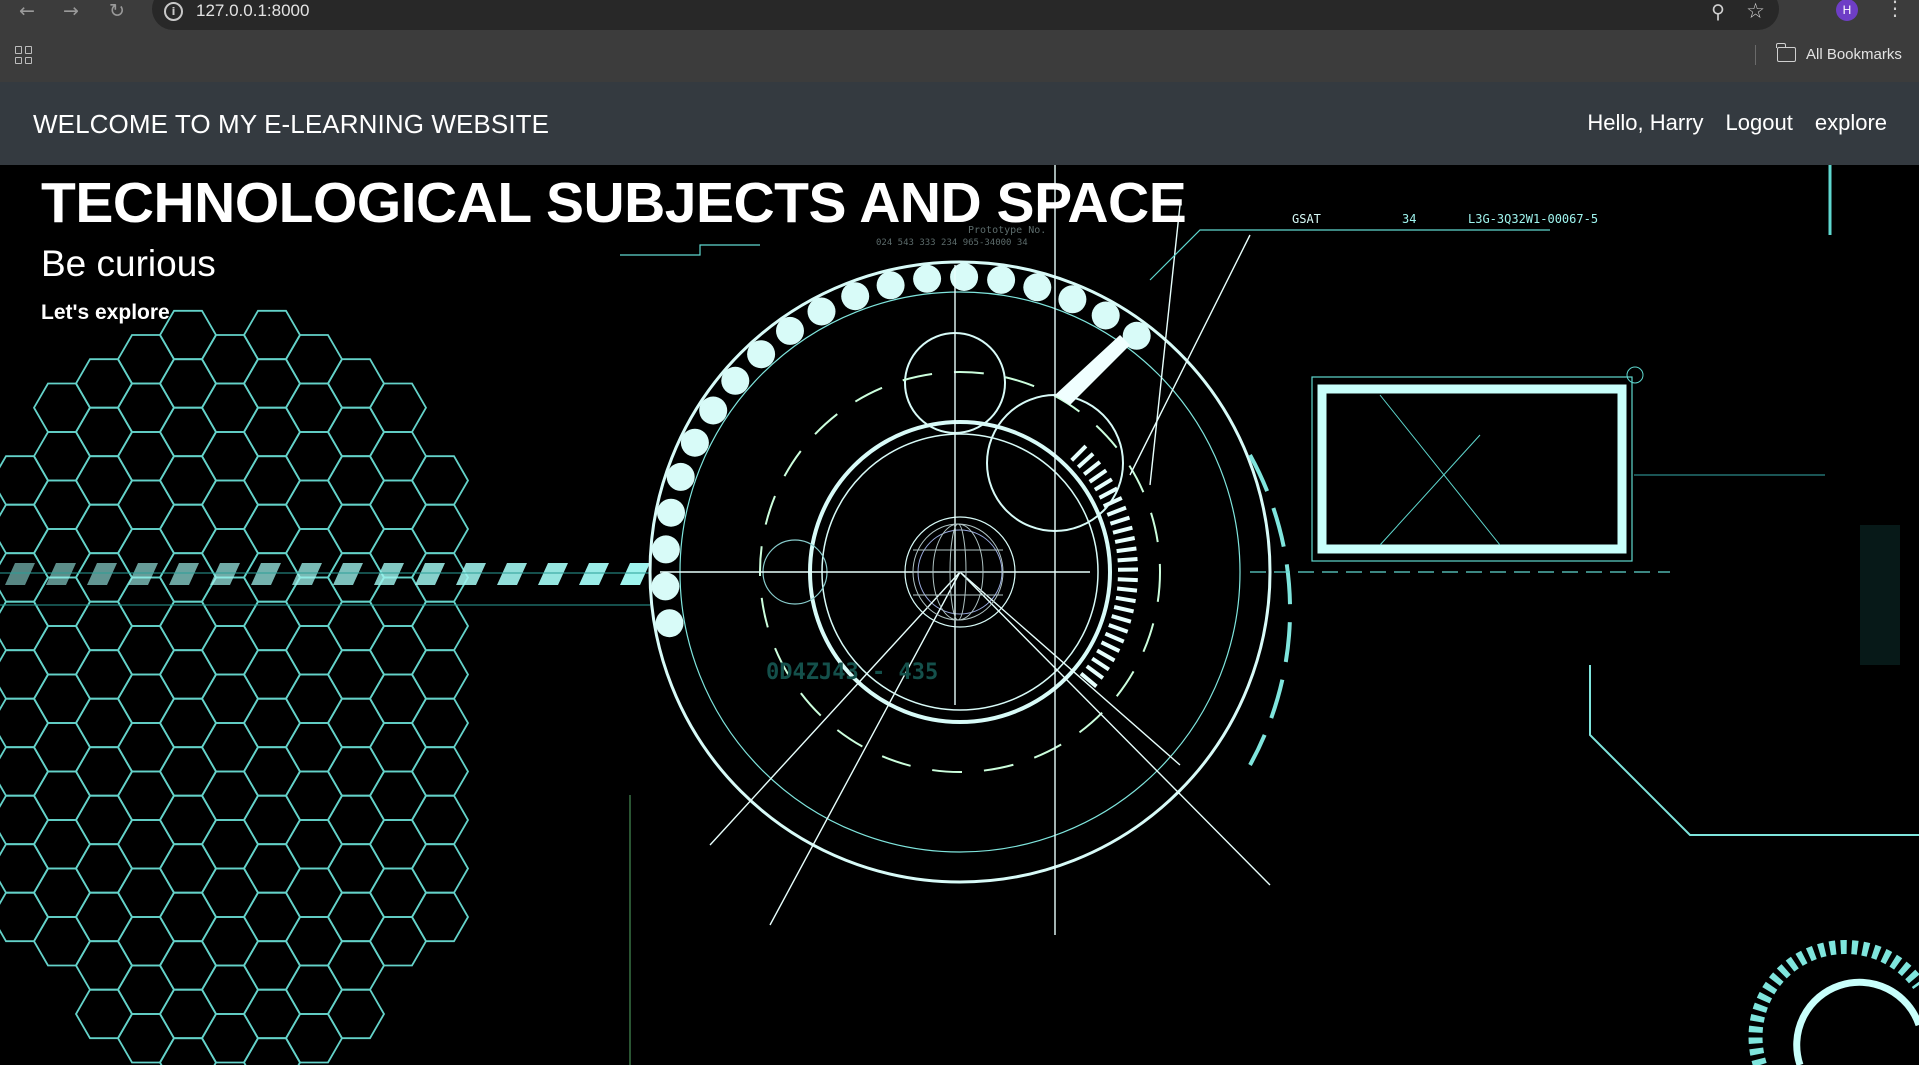  I want to click on nav-links: Hello, Harry Logout explore, so click(1737, 123).